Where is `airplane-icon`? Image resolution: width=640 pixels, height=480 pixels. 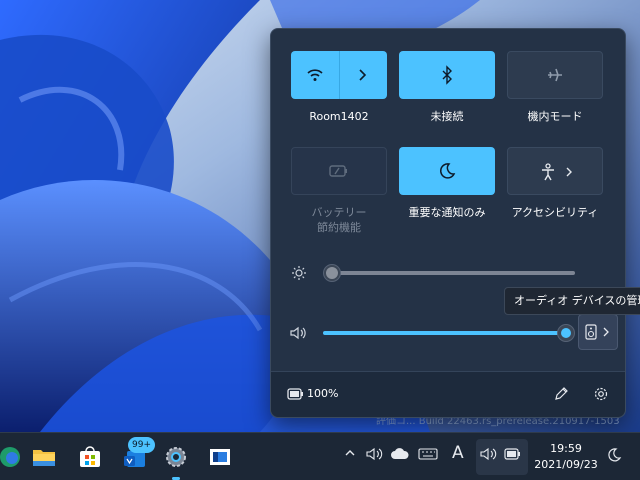
airplane-icon is located at coordinates (555, 75).